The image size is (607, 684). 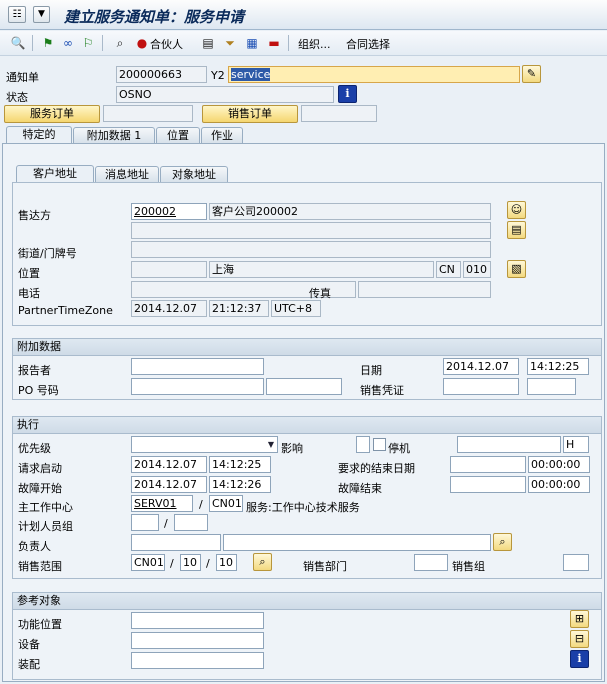 I want to click on date-label: 日期, so click(x=371, y=370).